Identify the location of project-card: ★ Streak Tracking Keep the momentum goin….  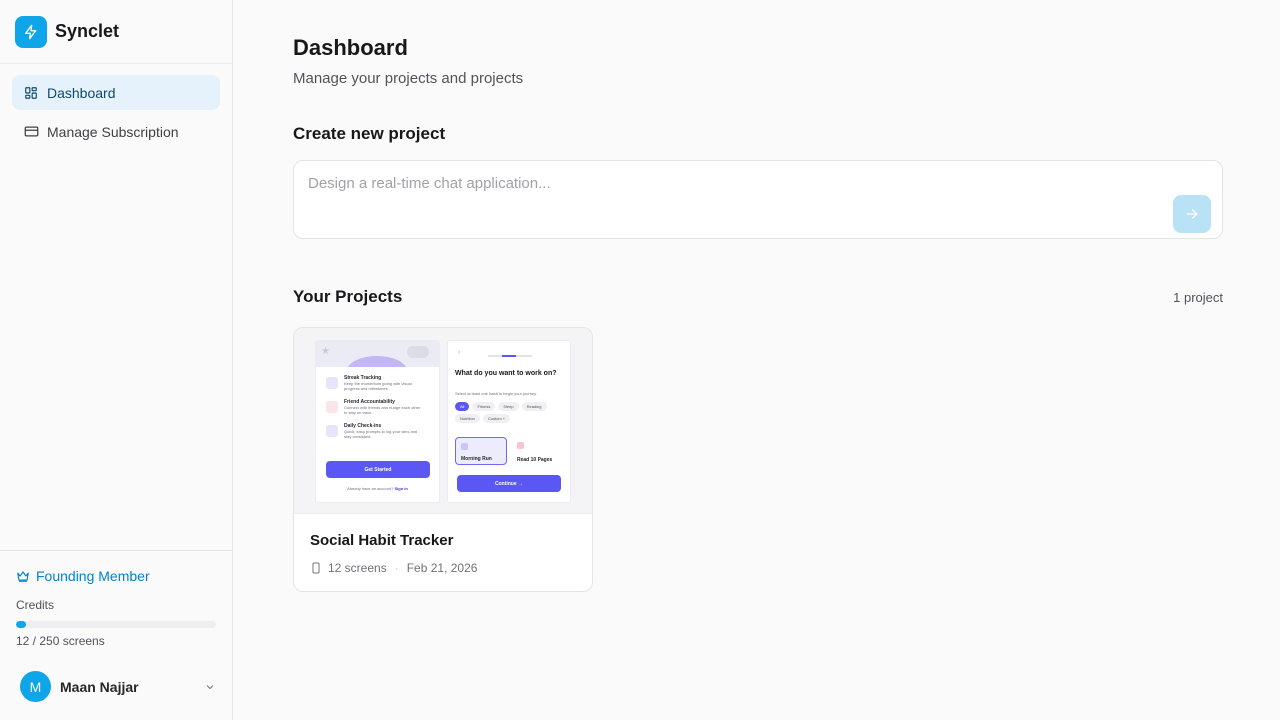
(443, 459).